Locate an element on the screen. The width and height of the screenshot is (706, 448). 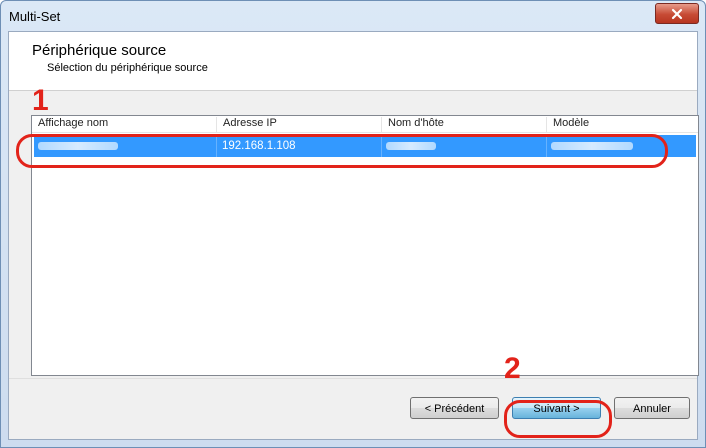
title-bar: Multi-Set is located at coordinates (353, 17).